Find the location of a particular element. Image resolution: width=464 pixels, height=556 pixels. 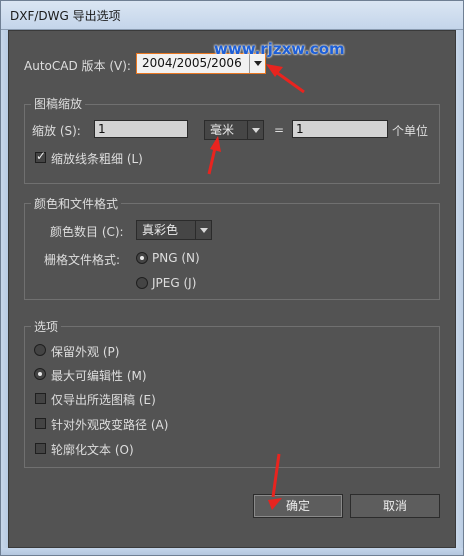

arrowhead-ok-icon is located at coordinates (275, 504).